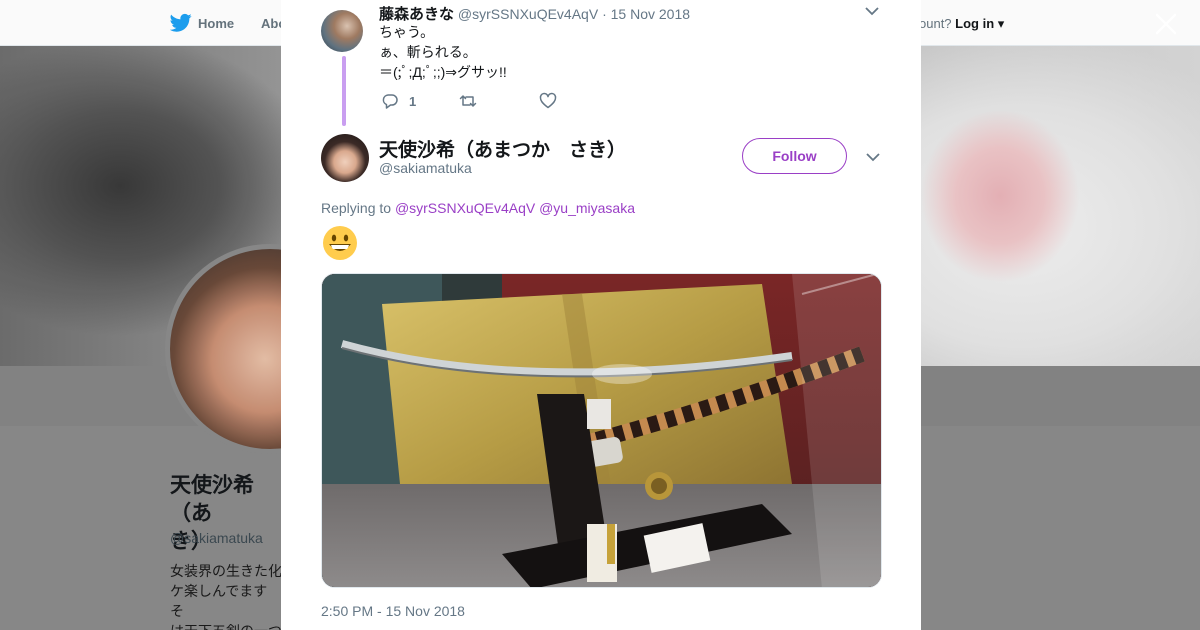  I want to click on mention-link: @yu_miyasaka, so click(587, 208).